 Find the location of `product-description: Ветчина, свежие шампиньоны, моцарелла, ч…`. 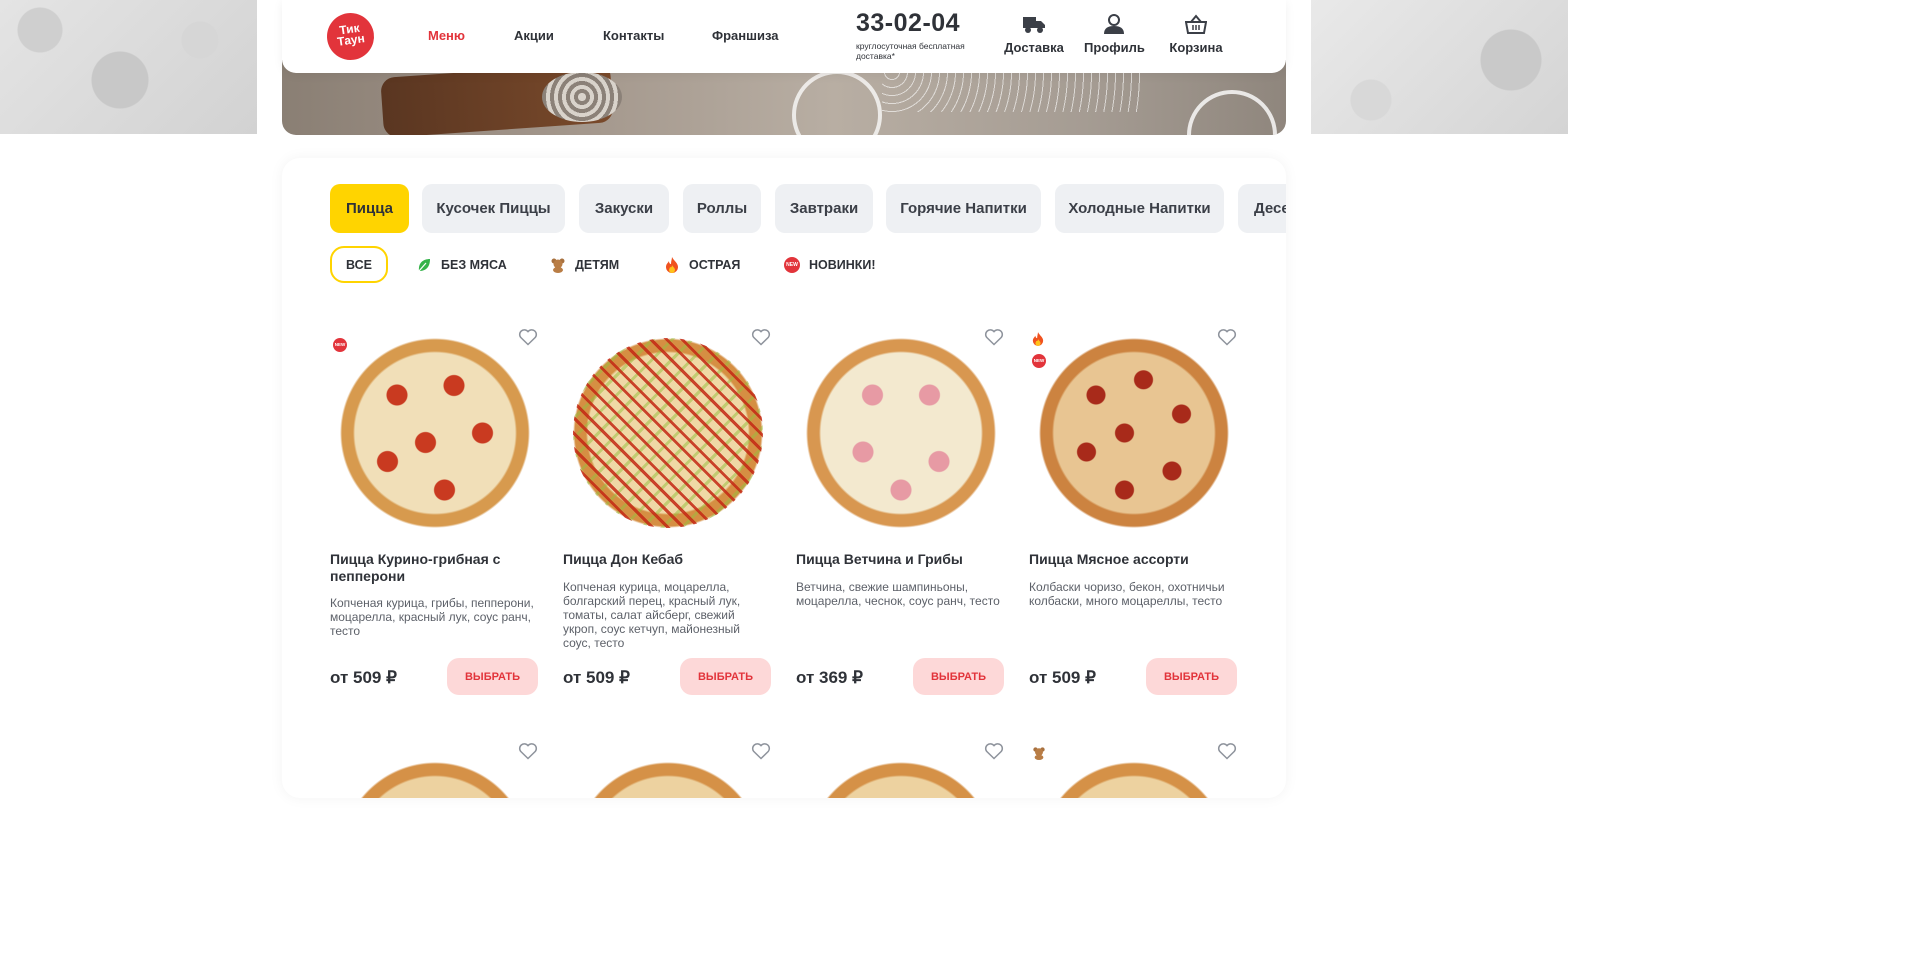

product-description: Ветчина, свежие шампиньоны, моцарелла, ч… is located at coordinates (898, 594).